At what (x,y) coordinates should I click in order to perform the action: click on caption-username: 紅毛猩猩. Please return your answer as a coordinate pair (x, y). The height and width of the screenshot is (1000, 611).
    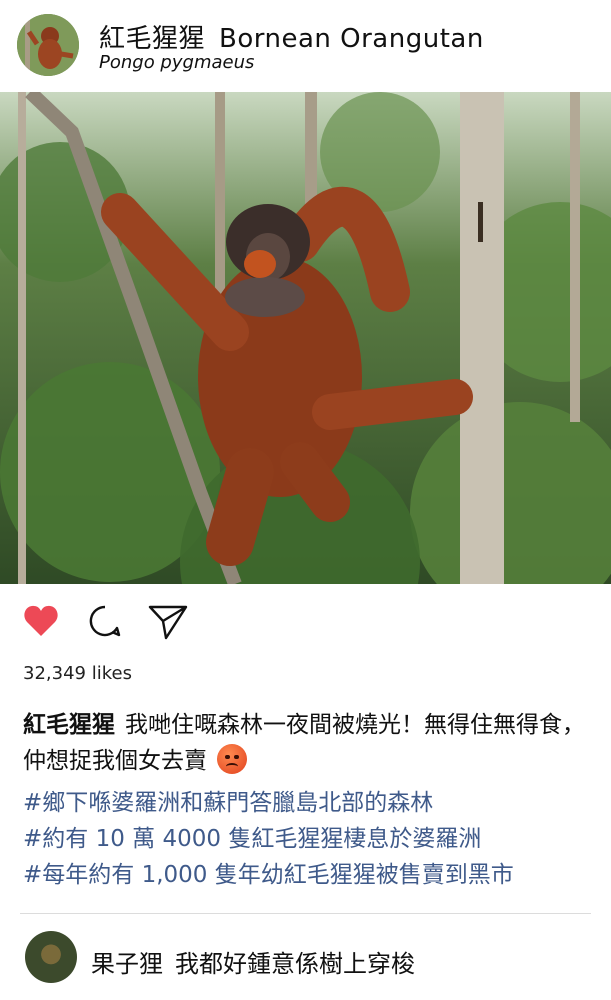
    Looking at the image, I should click on (69, 725).